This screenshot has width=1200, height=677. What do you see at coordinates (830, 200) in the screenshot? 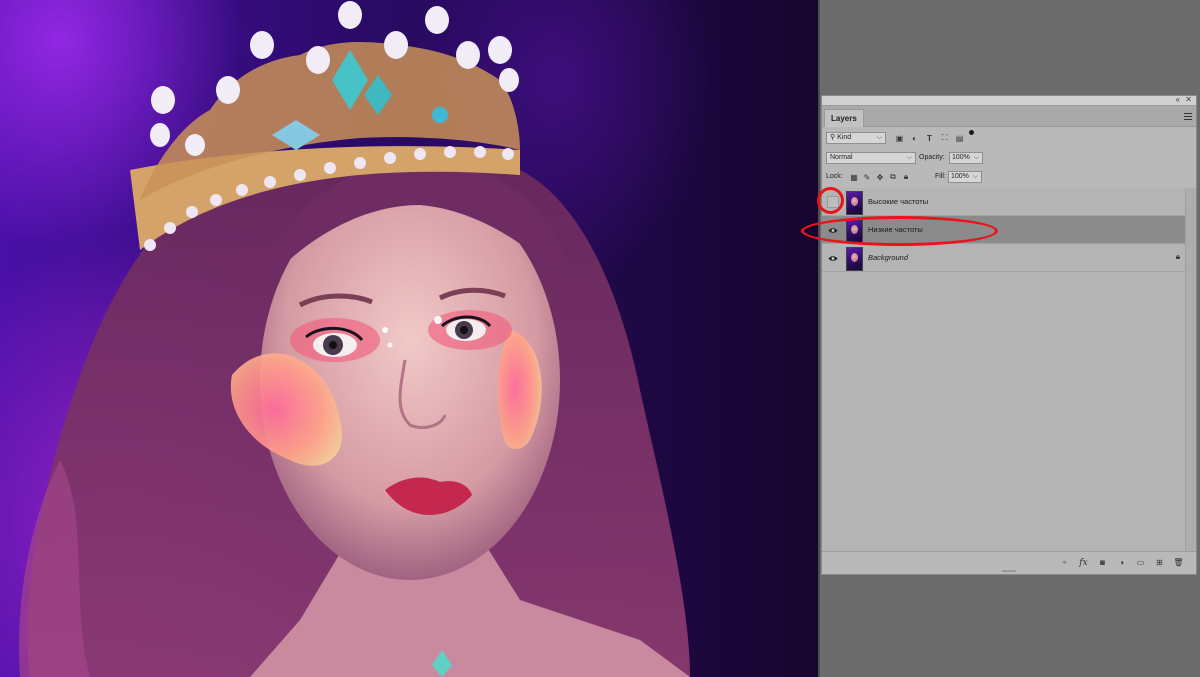
I see `annotation-circle` at bounding box center [830, 200].